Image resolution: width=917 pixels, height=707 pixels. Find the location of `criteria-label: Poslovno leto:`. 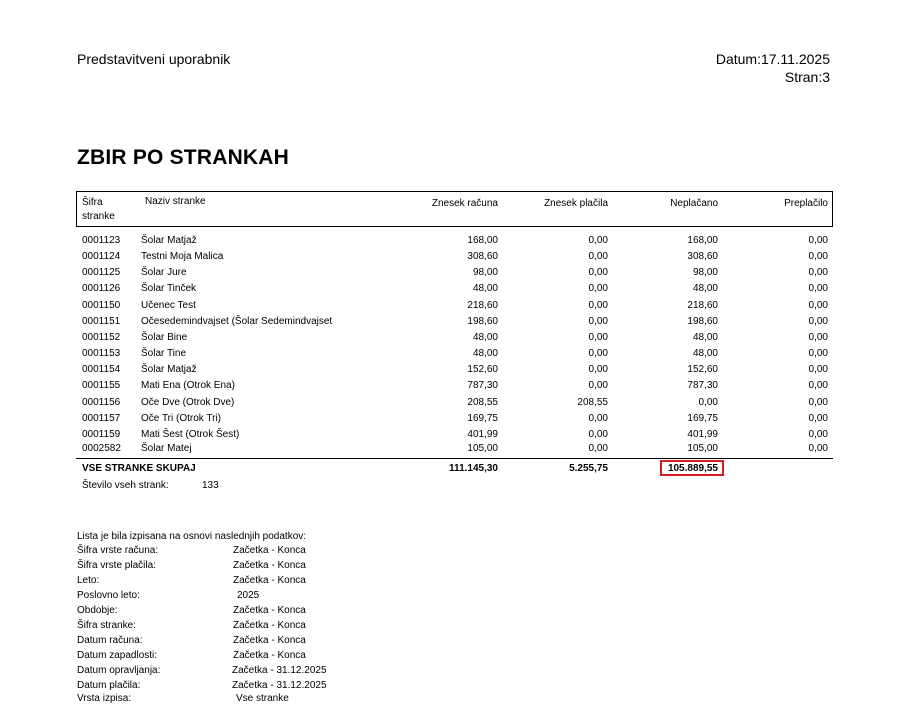

criteria-label: Poslovno leto: is located at coordinates (108, 595).